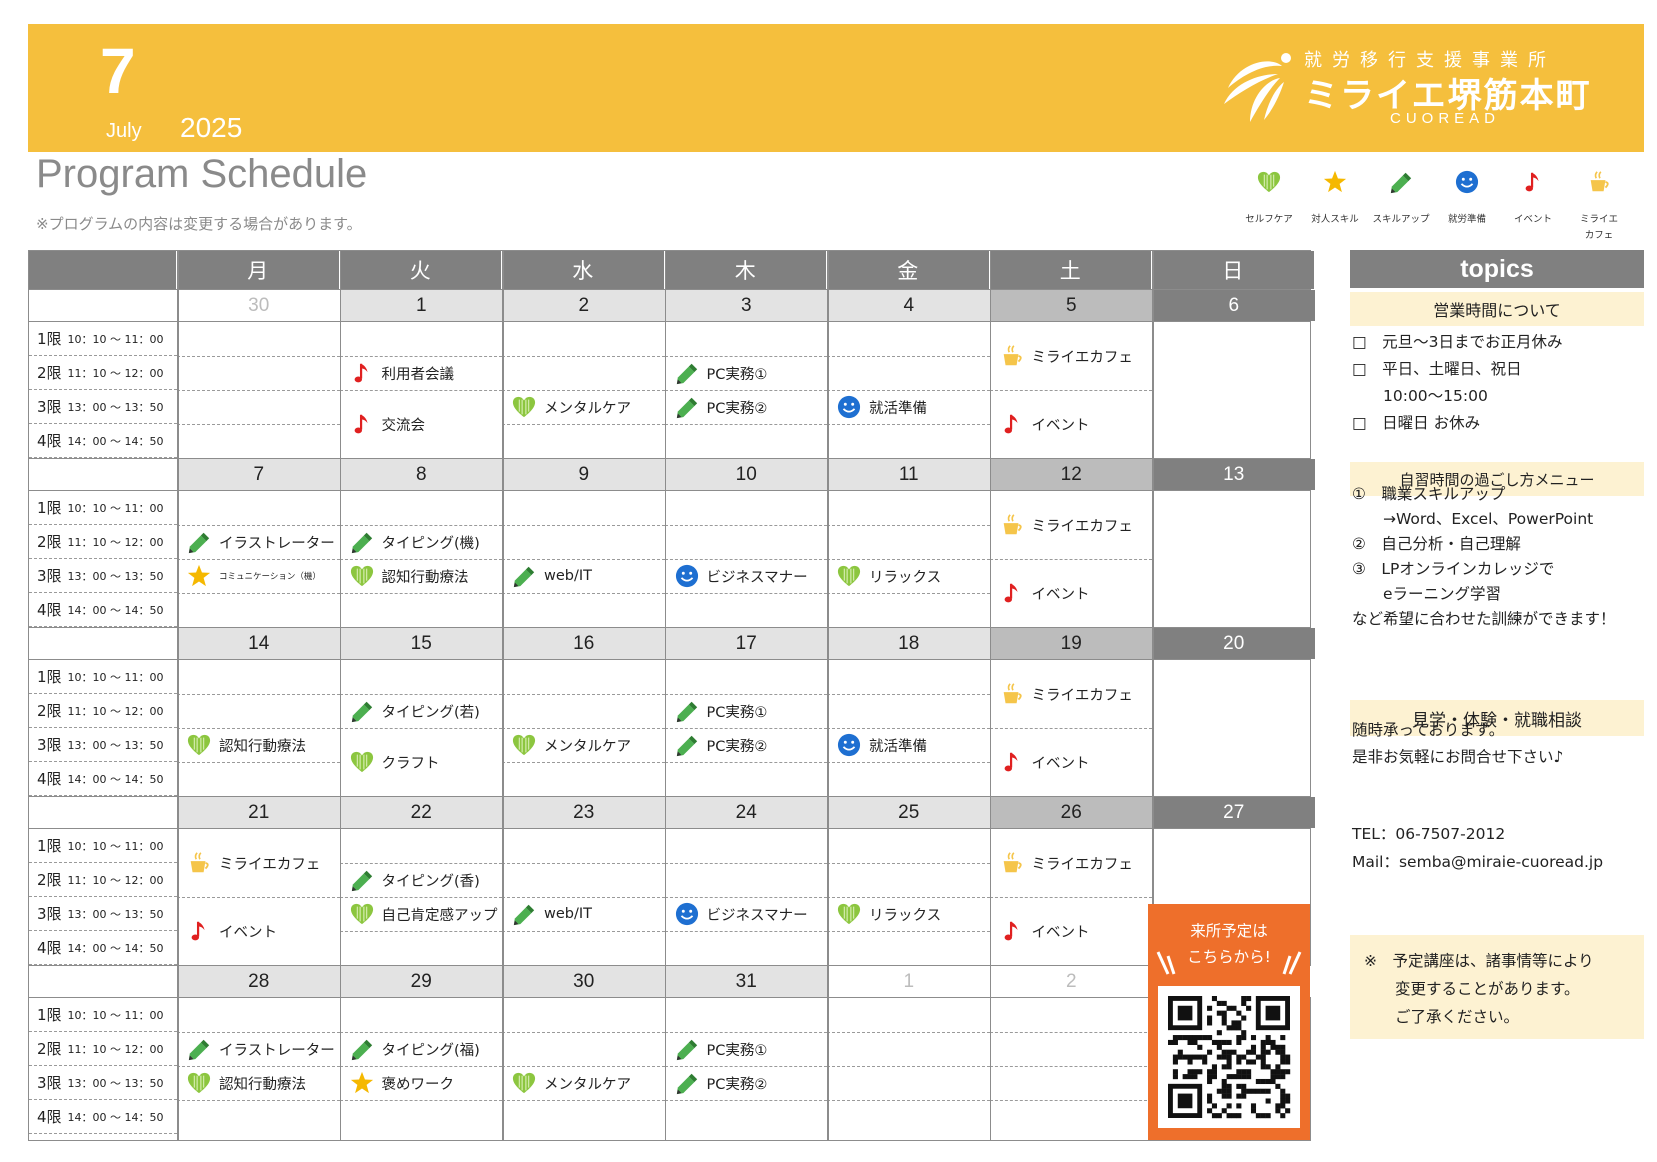 This screenshot has width=1657, height=1162. Describe the element at coordinates (583, 812) in the screenshot. I see `date-number: 23` at that location.